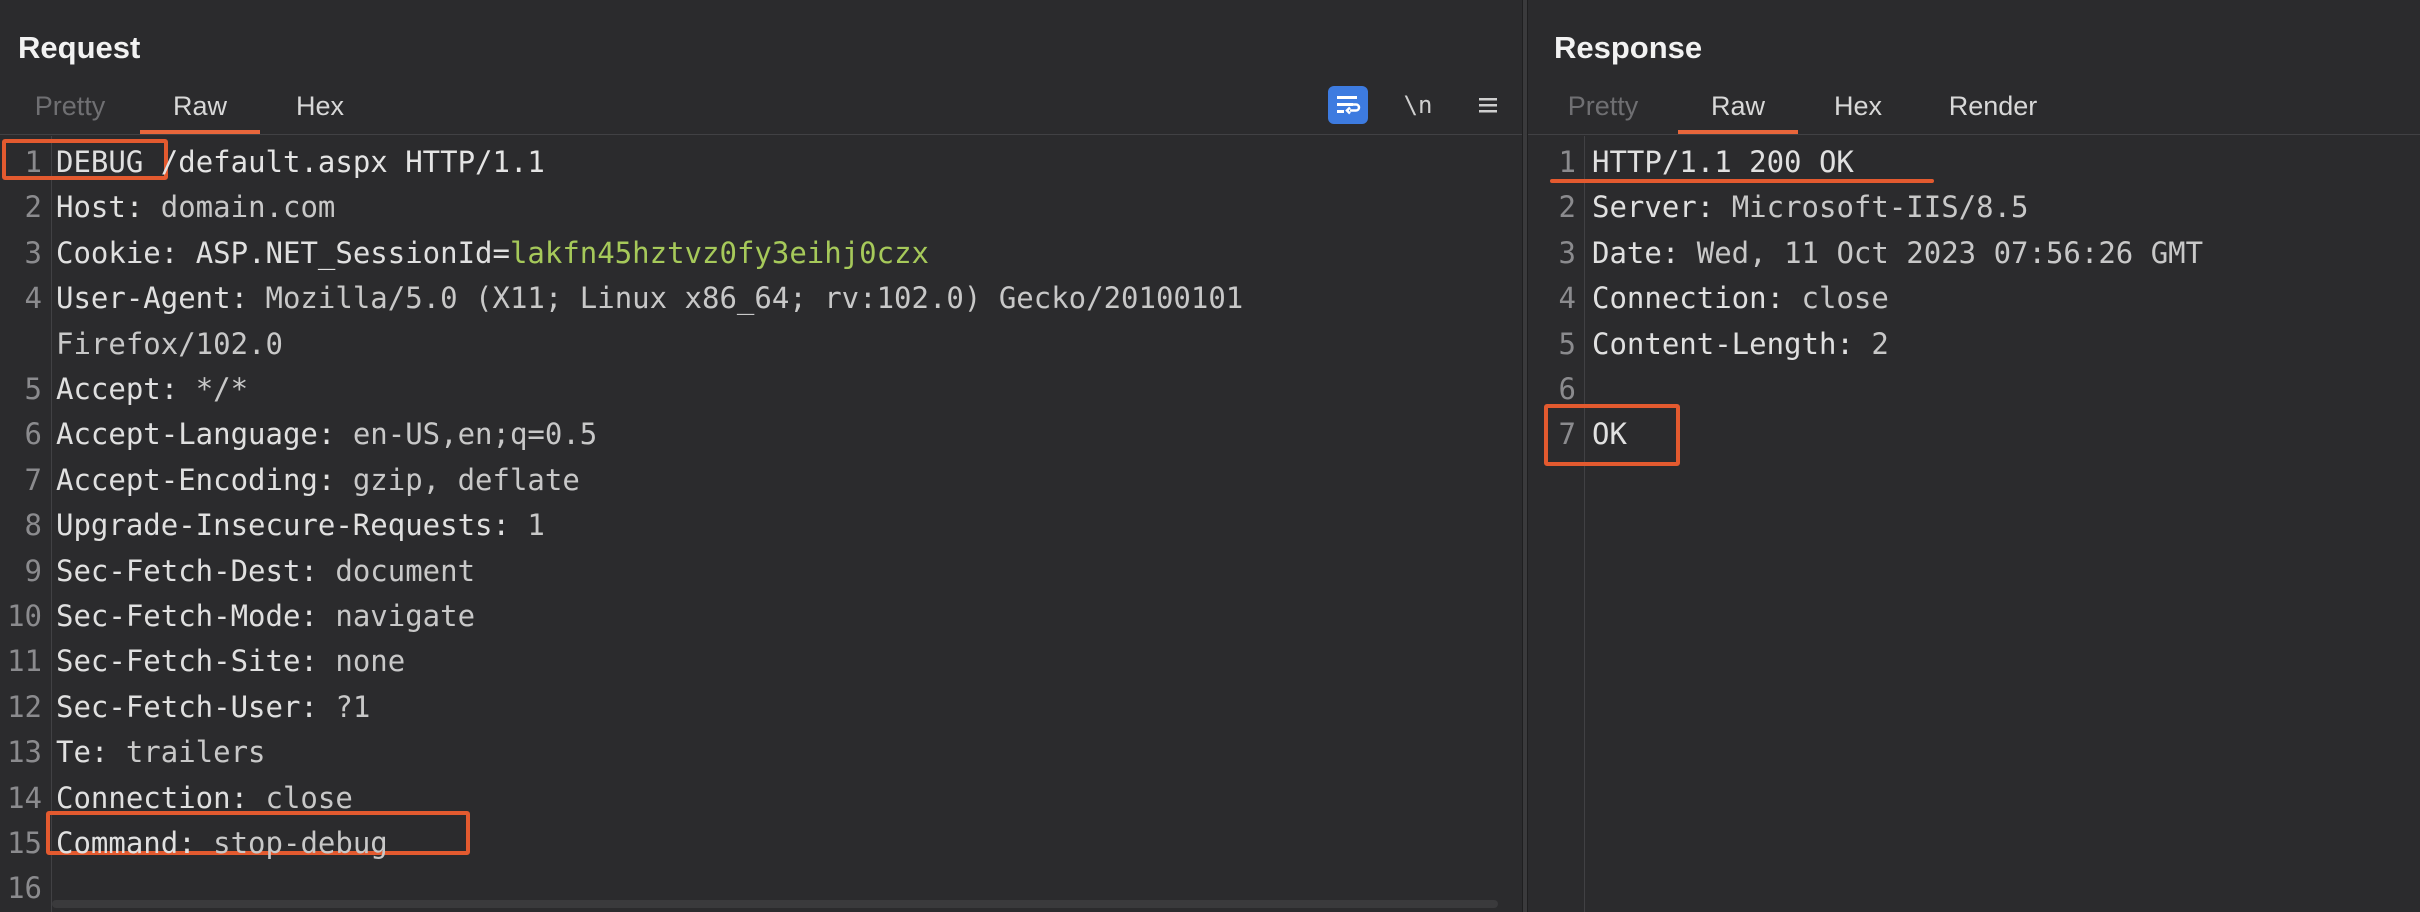 The image size is (2420, 912). What do you see at coordinates (1738, 111) in the screenshot?
I see `tab-response-raw: Raw` at bounding box center [1738, 111].